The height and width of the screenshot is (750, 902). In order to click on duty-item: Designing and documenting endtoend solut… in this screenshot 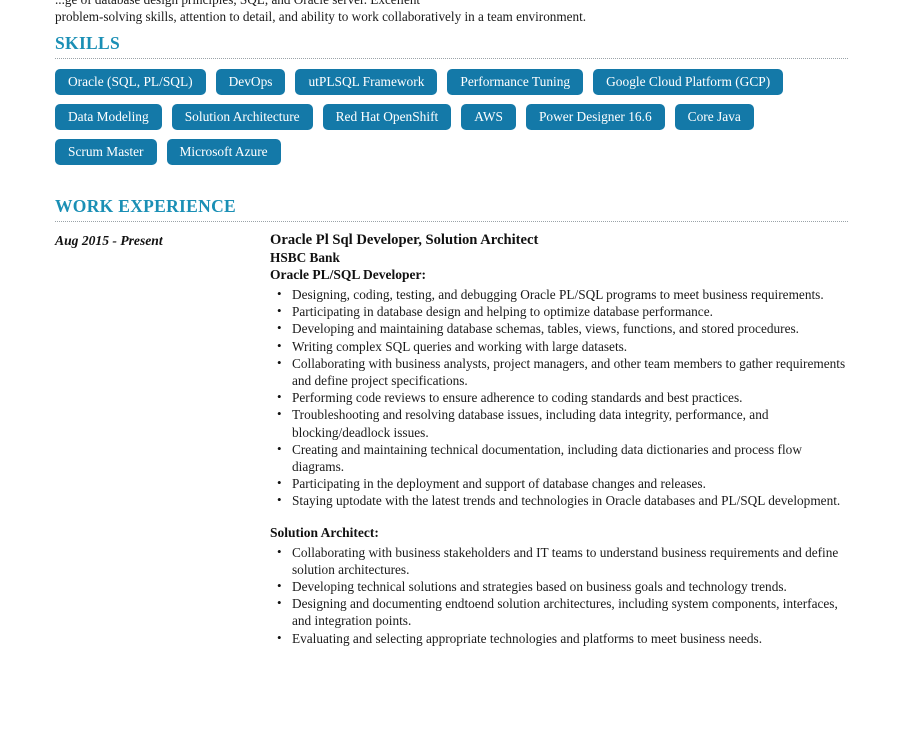, I will do `click(560, 611)`.